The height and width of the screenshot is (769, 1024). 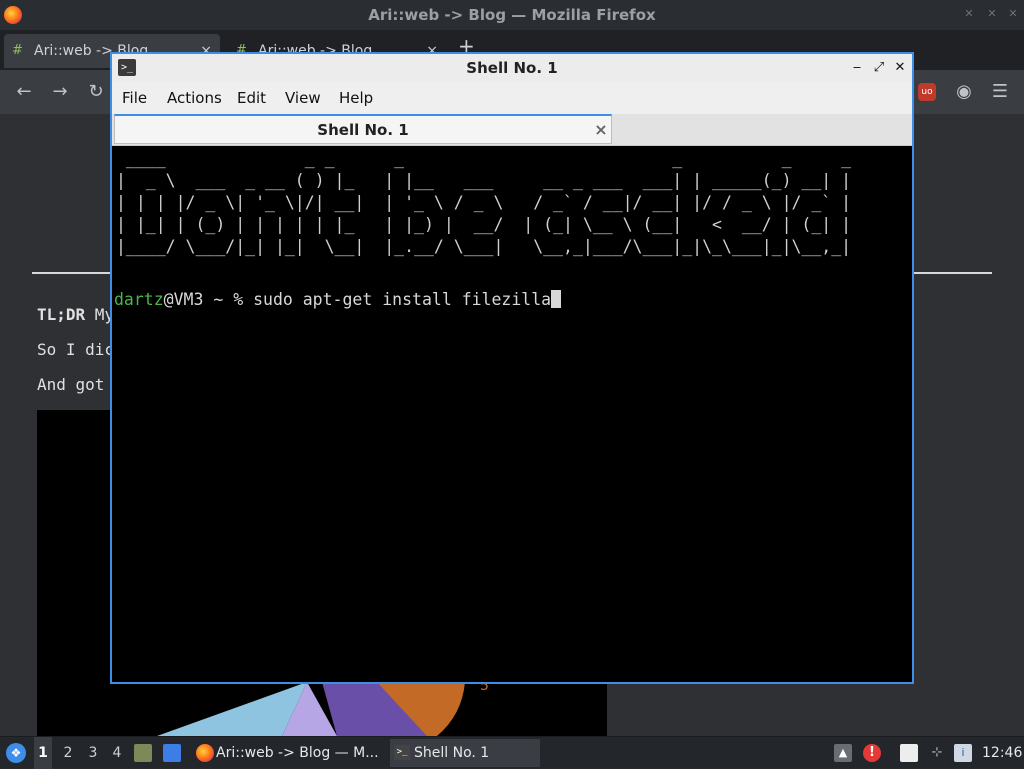 I want to click on shell-tabbar: Shell No. 1 ×, so click(x=512, y=130).